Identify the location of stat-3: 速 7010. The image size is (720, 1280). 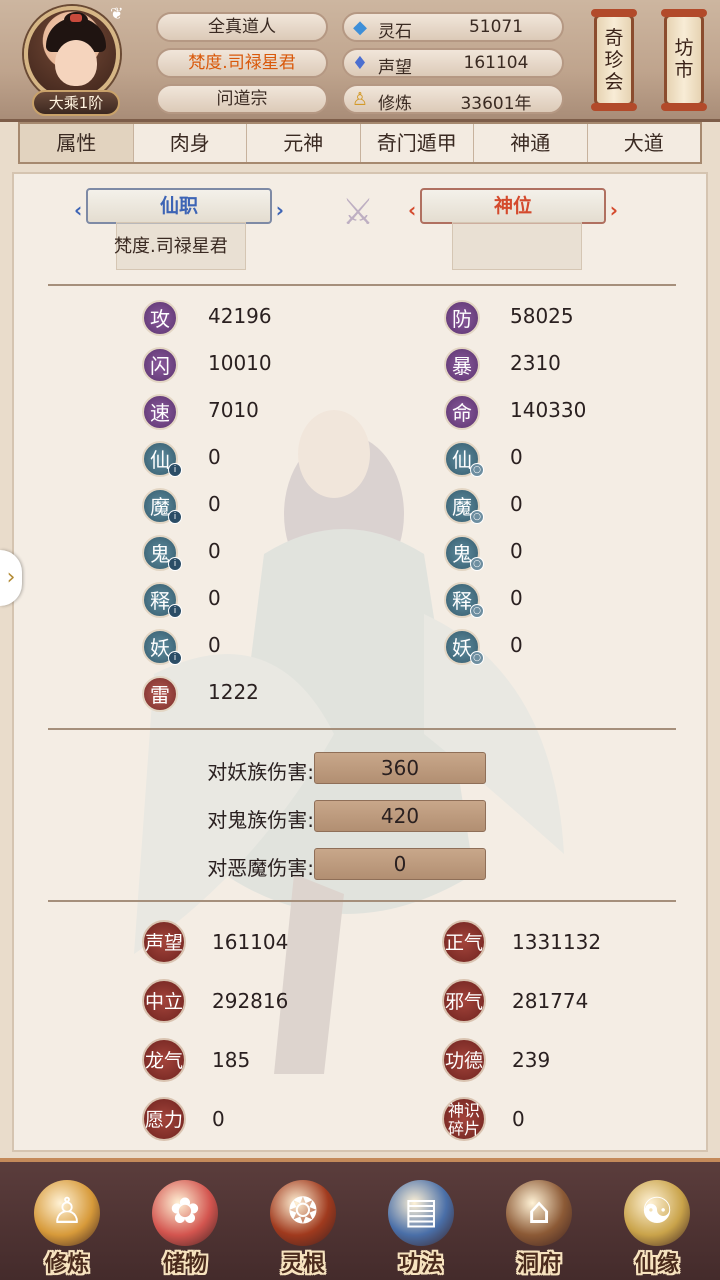
(242, 412).